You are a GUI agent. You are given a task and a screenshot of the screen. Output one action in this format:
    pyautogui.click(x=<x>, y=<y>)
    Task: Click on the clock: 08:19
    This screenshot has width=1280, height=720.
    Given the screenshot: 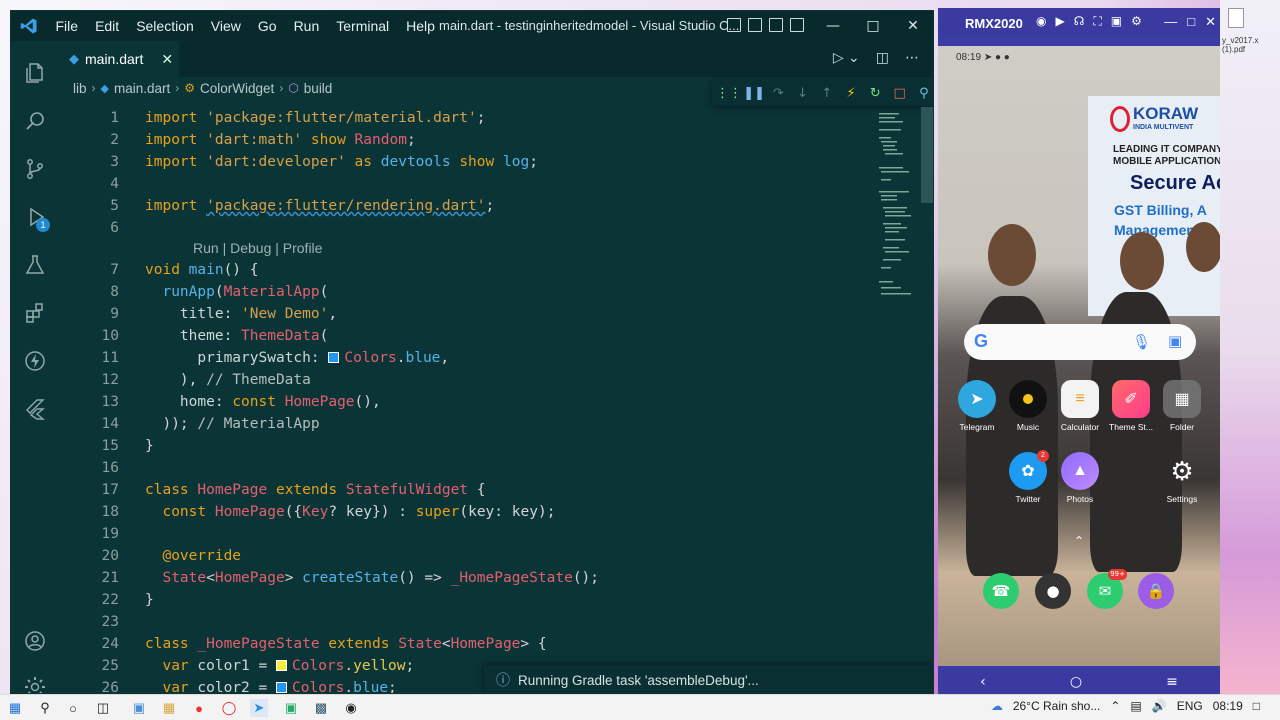 What is the action you would take?
    pyautogui.click(x=1228, y=706)
    